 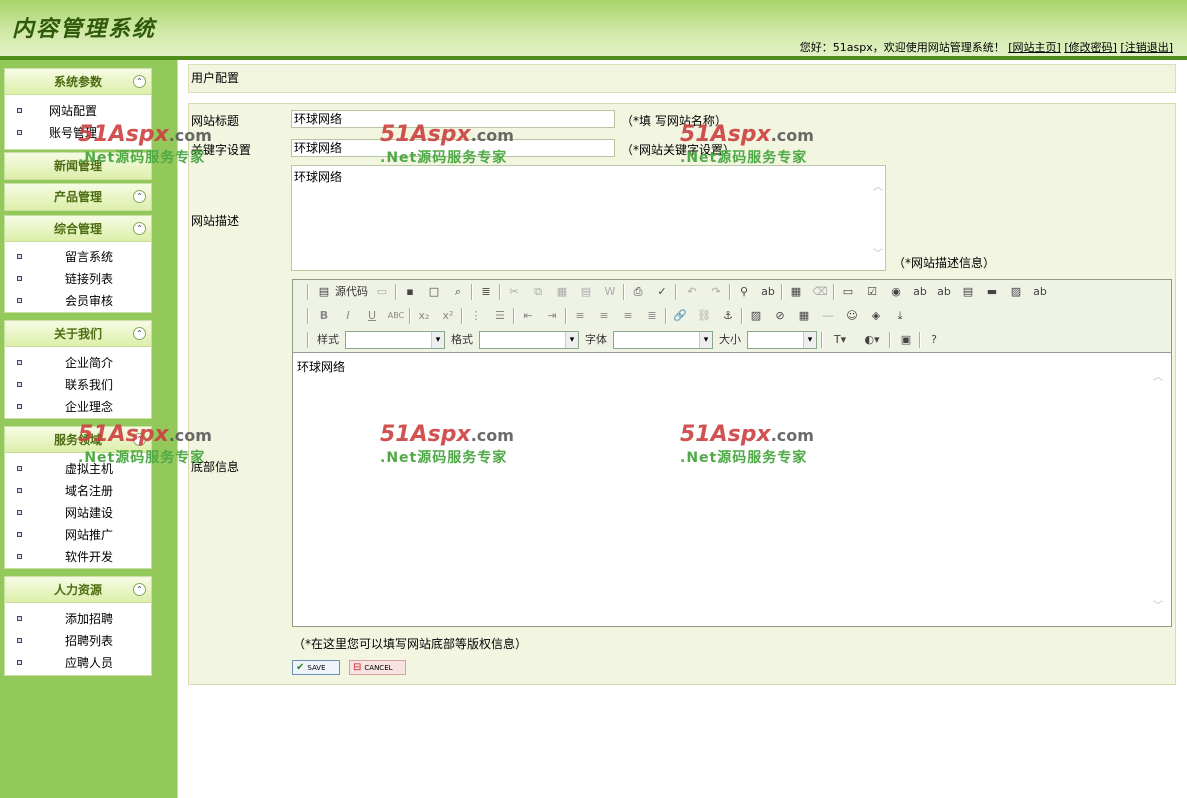 I want to click on section-header: 综合管理 ⌃, so click(x=78, y=229).